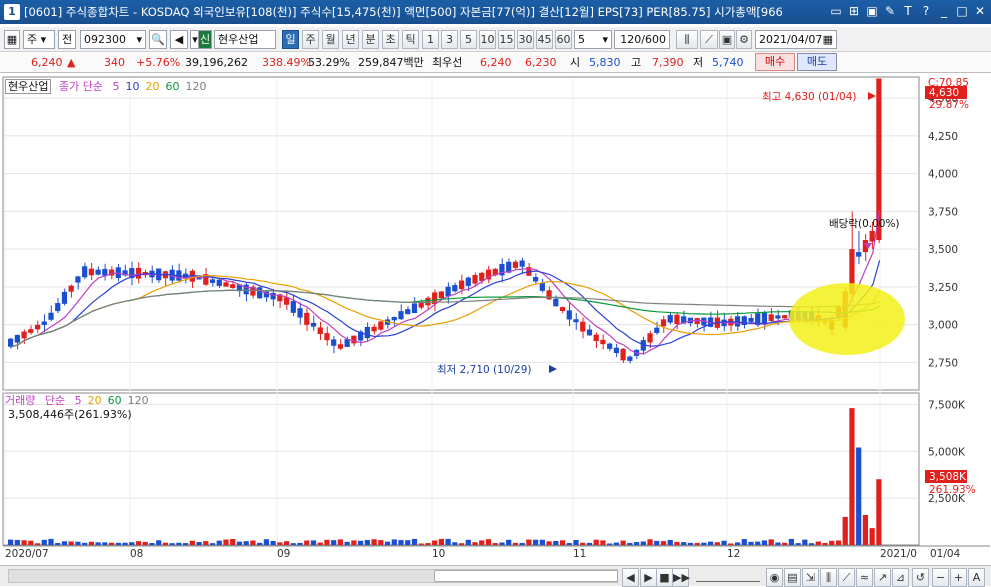  Describe the element at coordinates (920, 577) in the screenshot. I see `reset-icon: ↺` at that location.